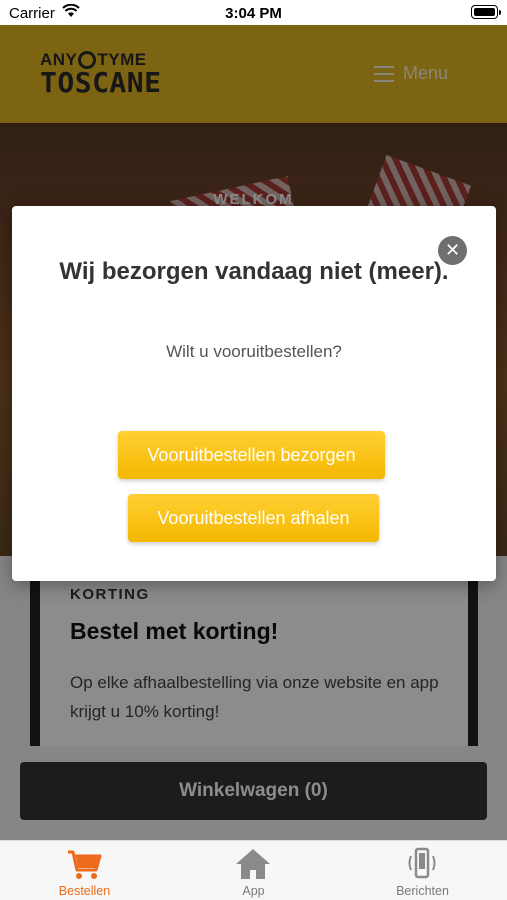 Image resolution: width=507 pixels, height=900 pixels. I want to click on battery-icon, so click(486, 12).